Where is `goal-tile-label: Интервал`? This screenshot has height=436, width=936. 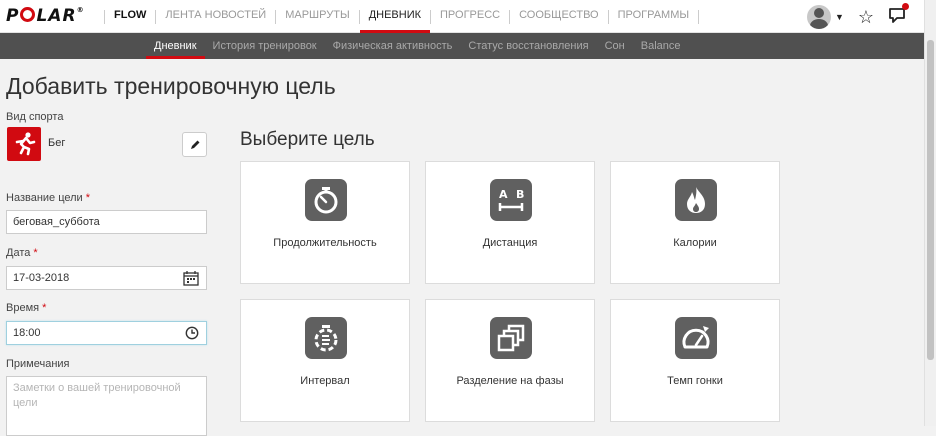
goal-tile-label: Интервал is located at coordinates (325, 381).